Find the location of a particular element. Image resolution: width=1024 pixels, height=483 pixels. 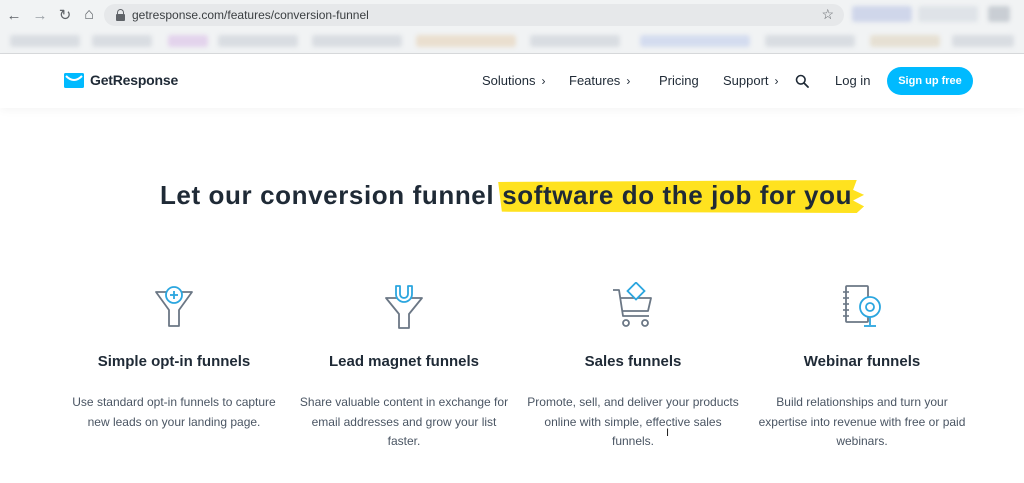

funnel-magnet-icon is located at coordinates (404, 307).